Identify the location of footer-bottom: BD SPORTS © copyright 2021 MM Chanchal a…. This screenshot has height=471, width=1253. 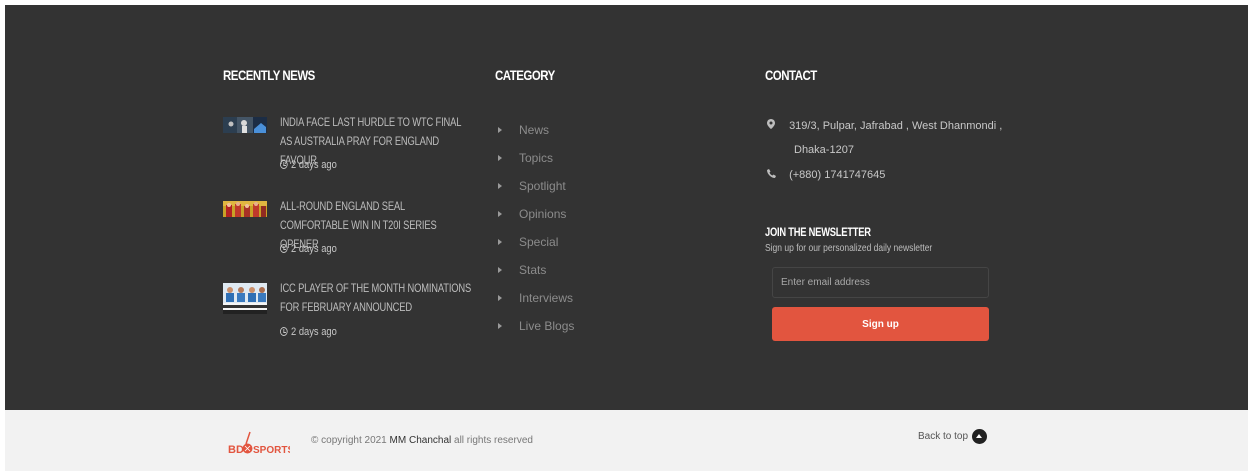
(626, 440).